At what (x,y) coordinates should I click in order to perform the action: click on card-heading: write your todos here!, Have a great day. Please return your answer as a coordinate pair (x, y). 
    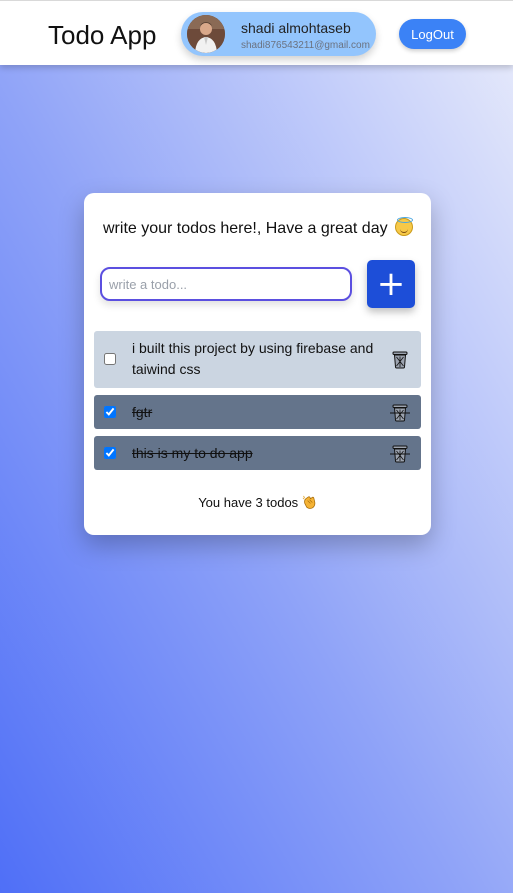
    Looking at the image, I should click on (258, 227).